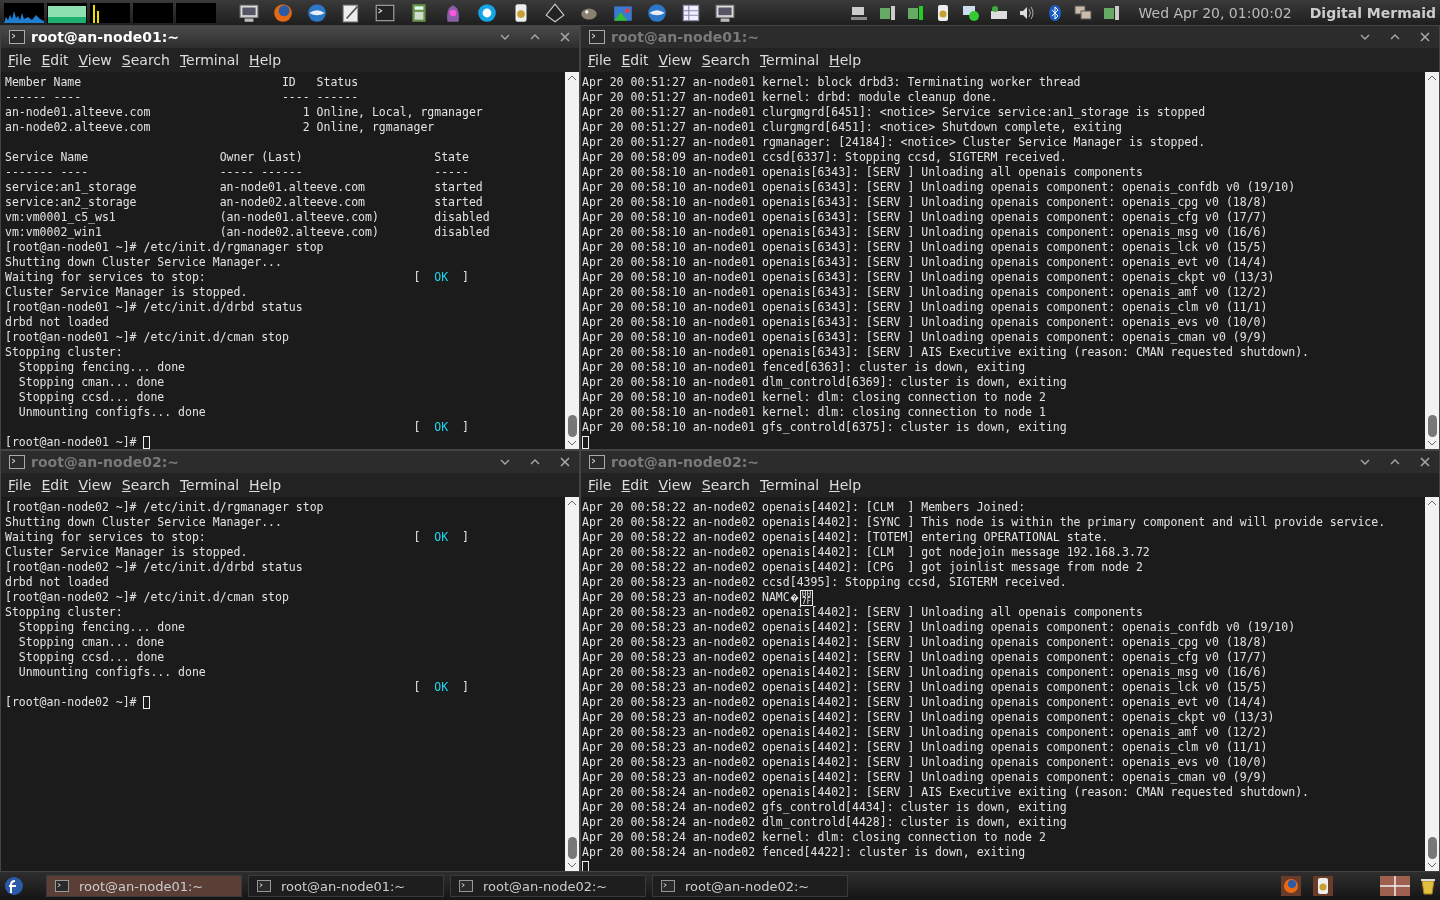 Image resolution: width=1440 pixels, height=900 pixels. What do you see at coordinates (164, 247) in the screenshot?
I see `terminal-line: [root@an-node01 ~]# /etc/init.d/rgmanager stop` at bounding box center [164, 247].